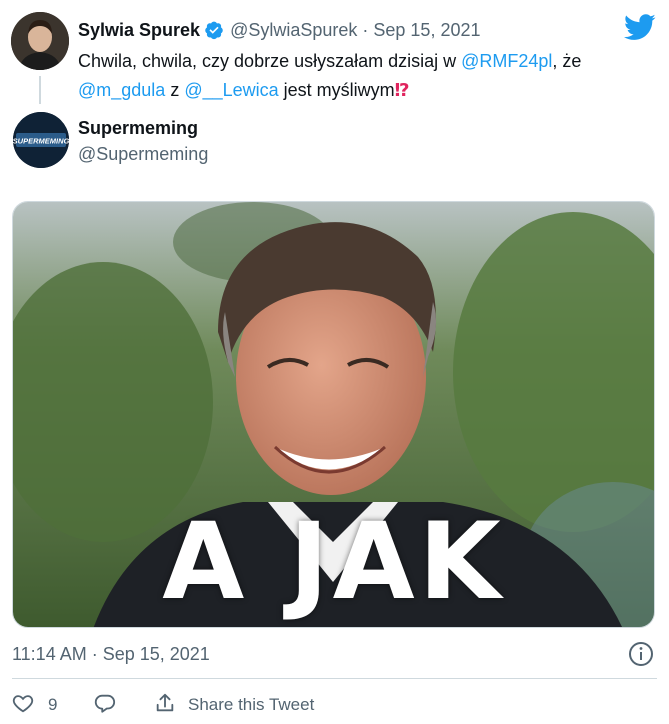  I want to click on mention-lewica: @__Lewica, so click(231, 90).